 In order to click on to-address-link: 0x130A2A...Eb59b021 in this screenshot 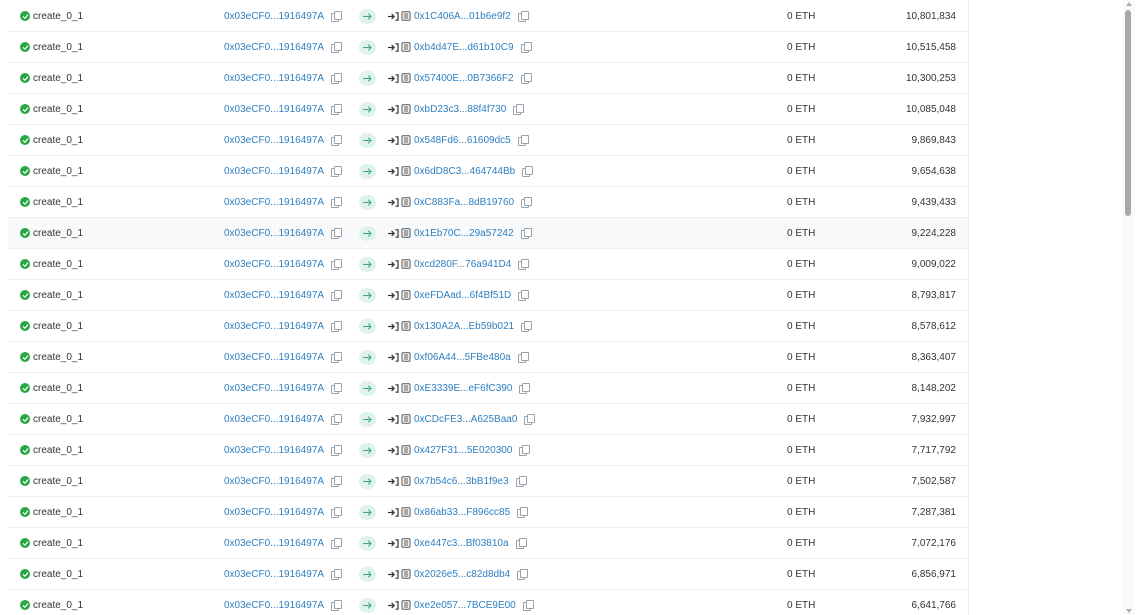, I will do `click(464, 326)`.